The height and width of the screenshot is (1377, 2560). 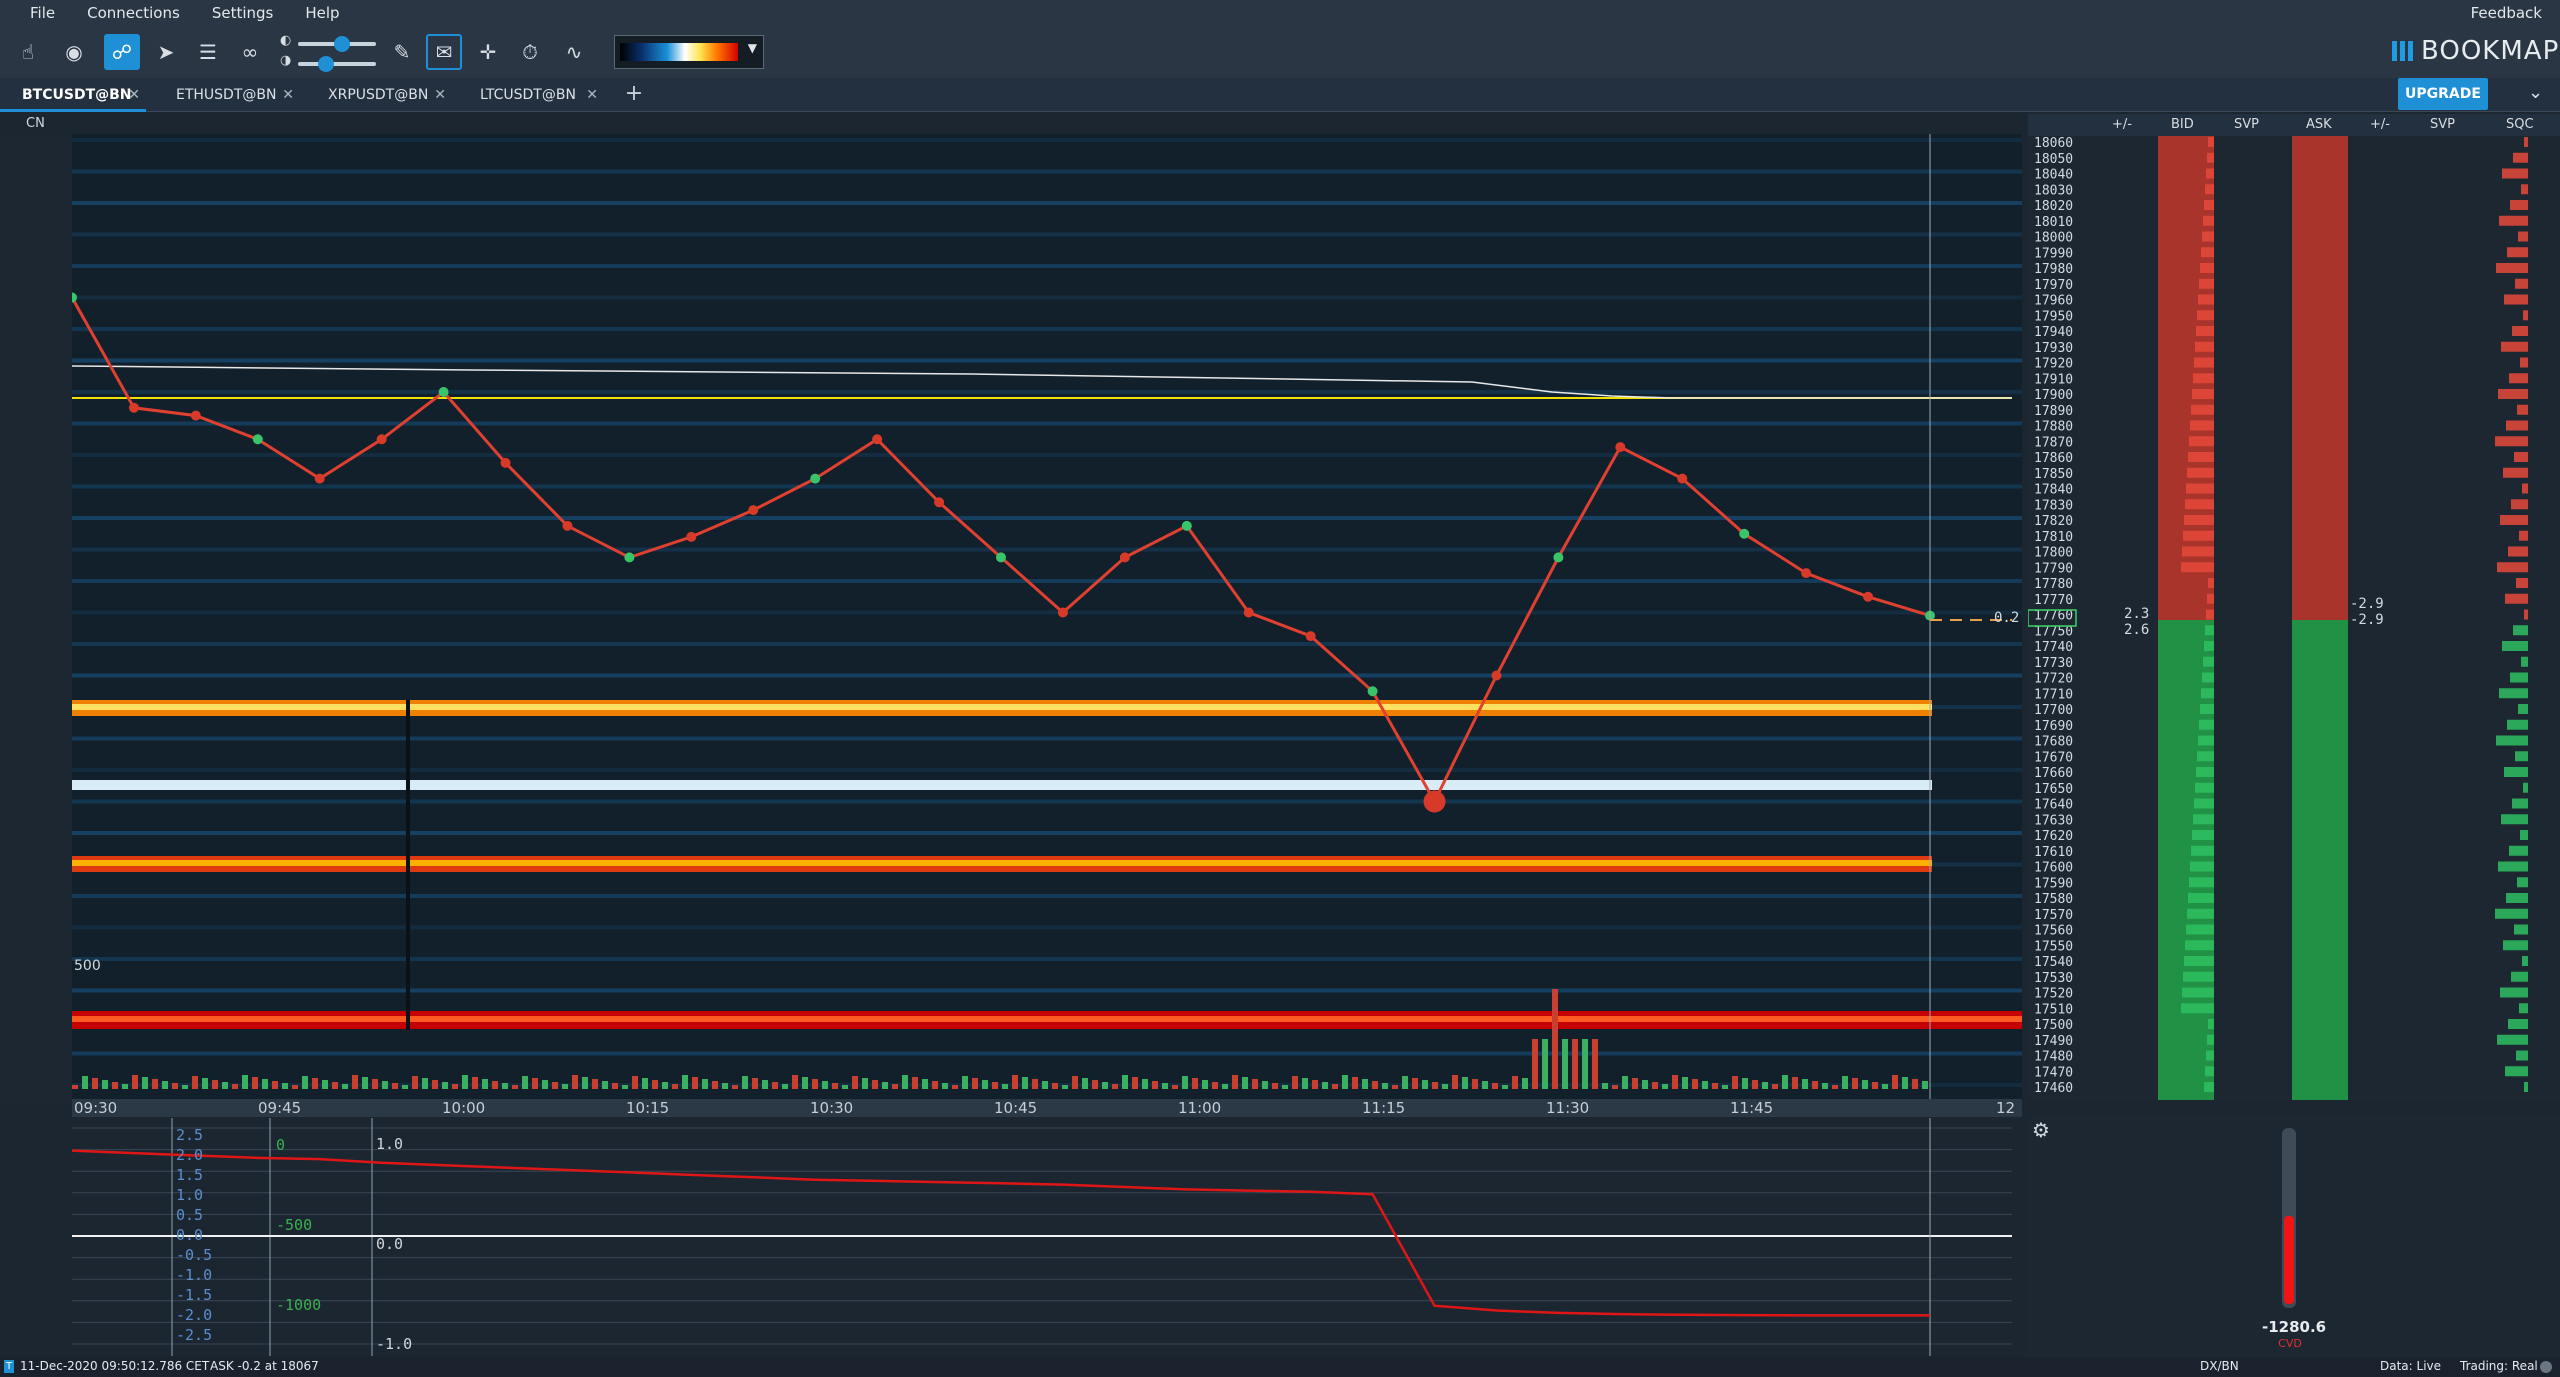 I want to click on tab-xrpusdt: XRPUSDT@BN ✕, so click(x=379, y=95).